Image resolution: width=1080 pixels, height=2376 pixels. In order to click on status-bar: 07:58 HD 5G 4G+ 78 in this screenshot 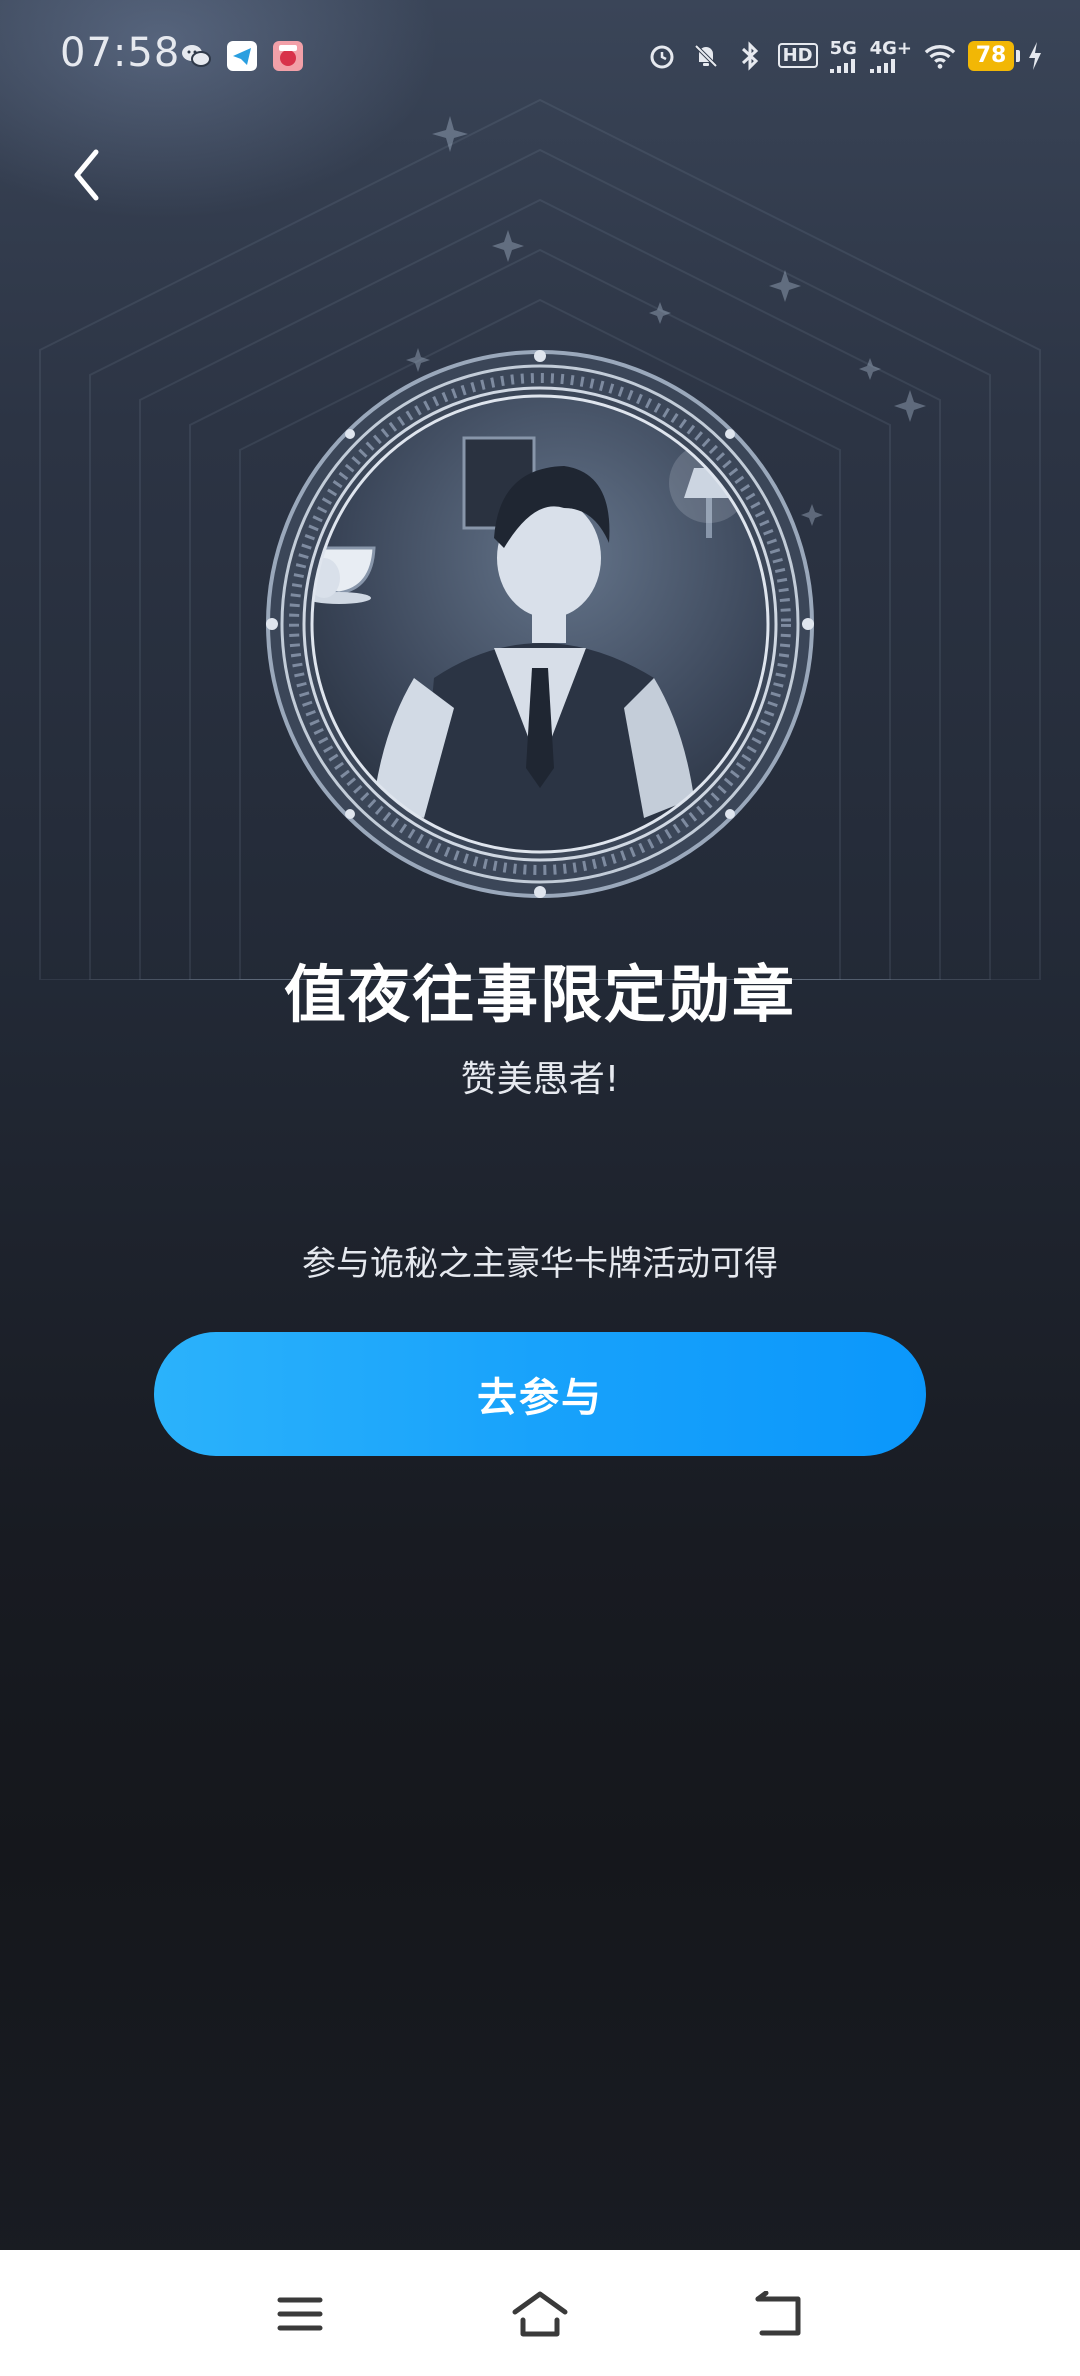, I will do `click(540, 58)`.